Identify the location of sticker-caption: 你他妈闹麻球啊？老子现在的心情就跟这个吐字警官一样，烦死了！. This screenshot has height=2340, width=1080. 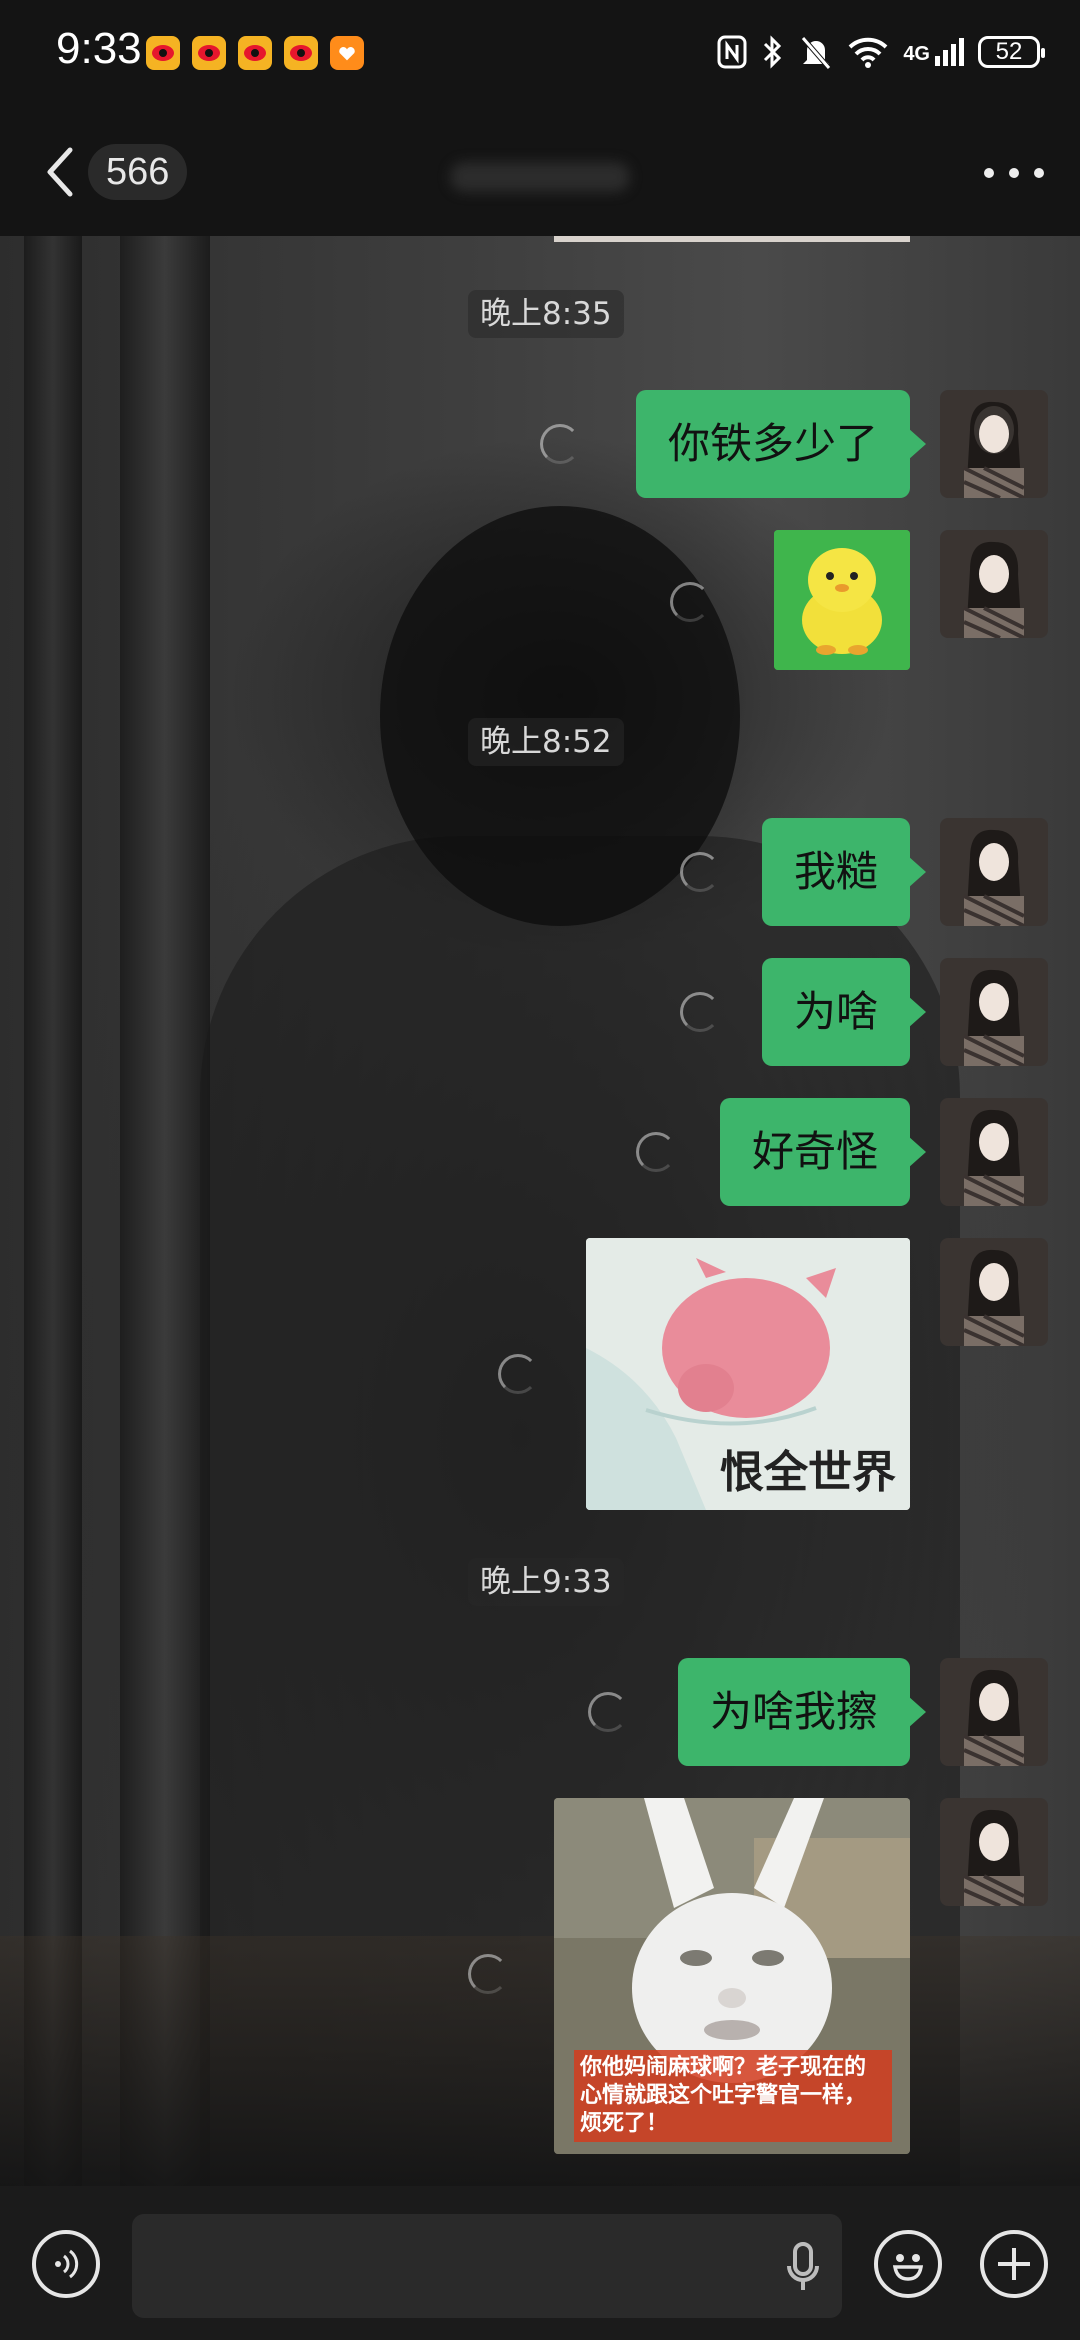
(733, 2096).